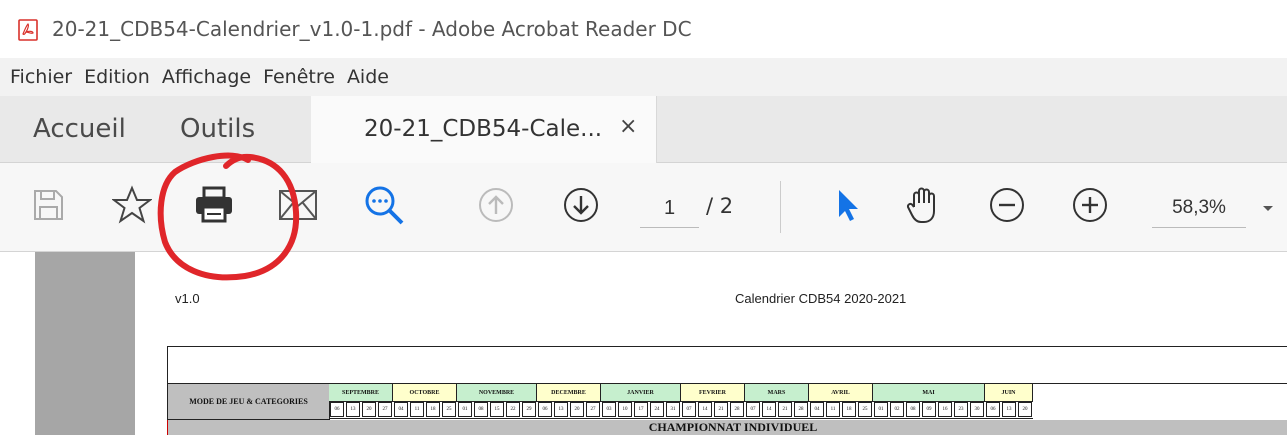 The image size is (1287, 435). What do you see at coordinates (727, 365) in the screenshot?
I see `calendar-top-box` at bounding box center [727, 365].